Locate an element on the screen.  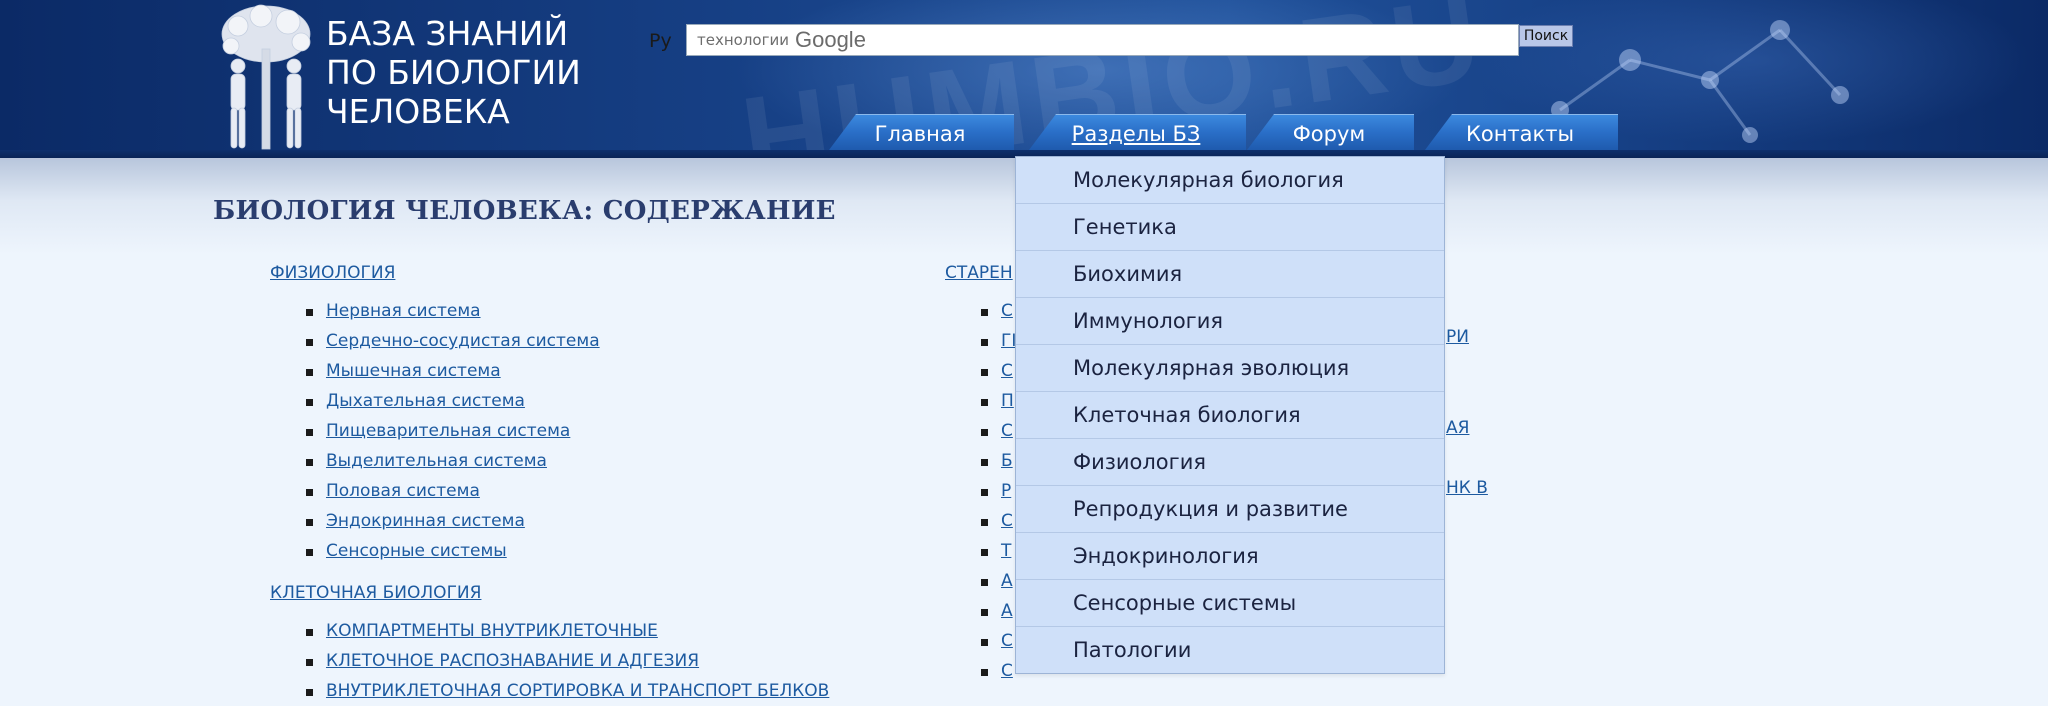
section-link-aging: СТАРЕН is located at coordinates (979, 273).